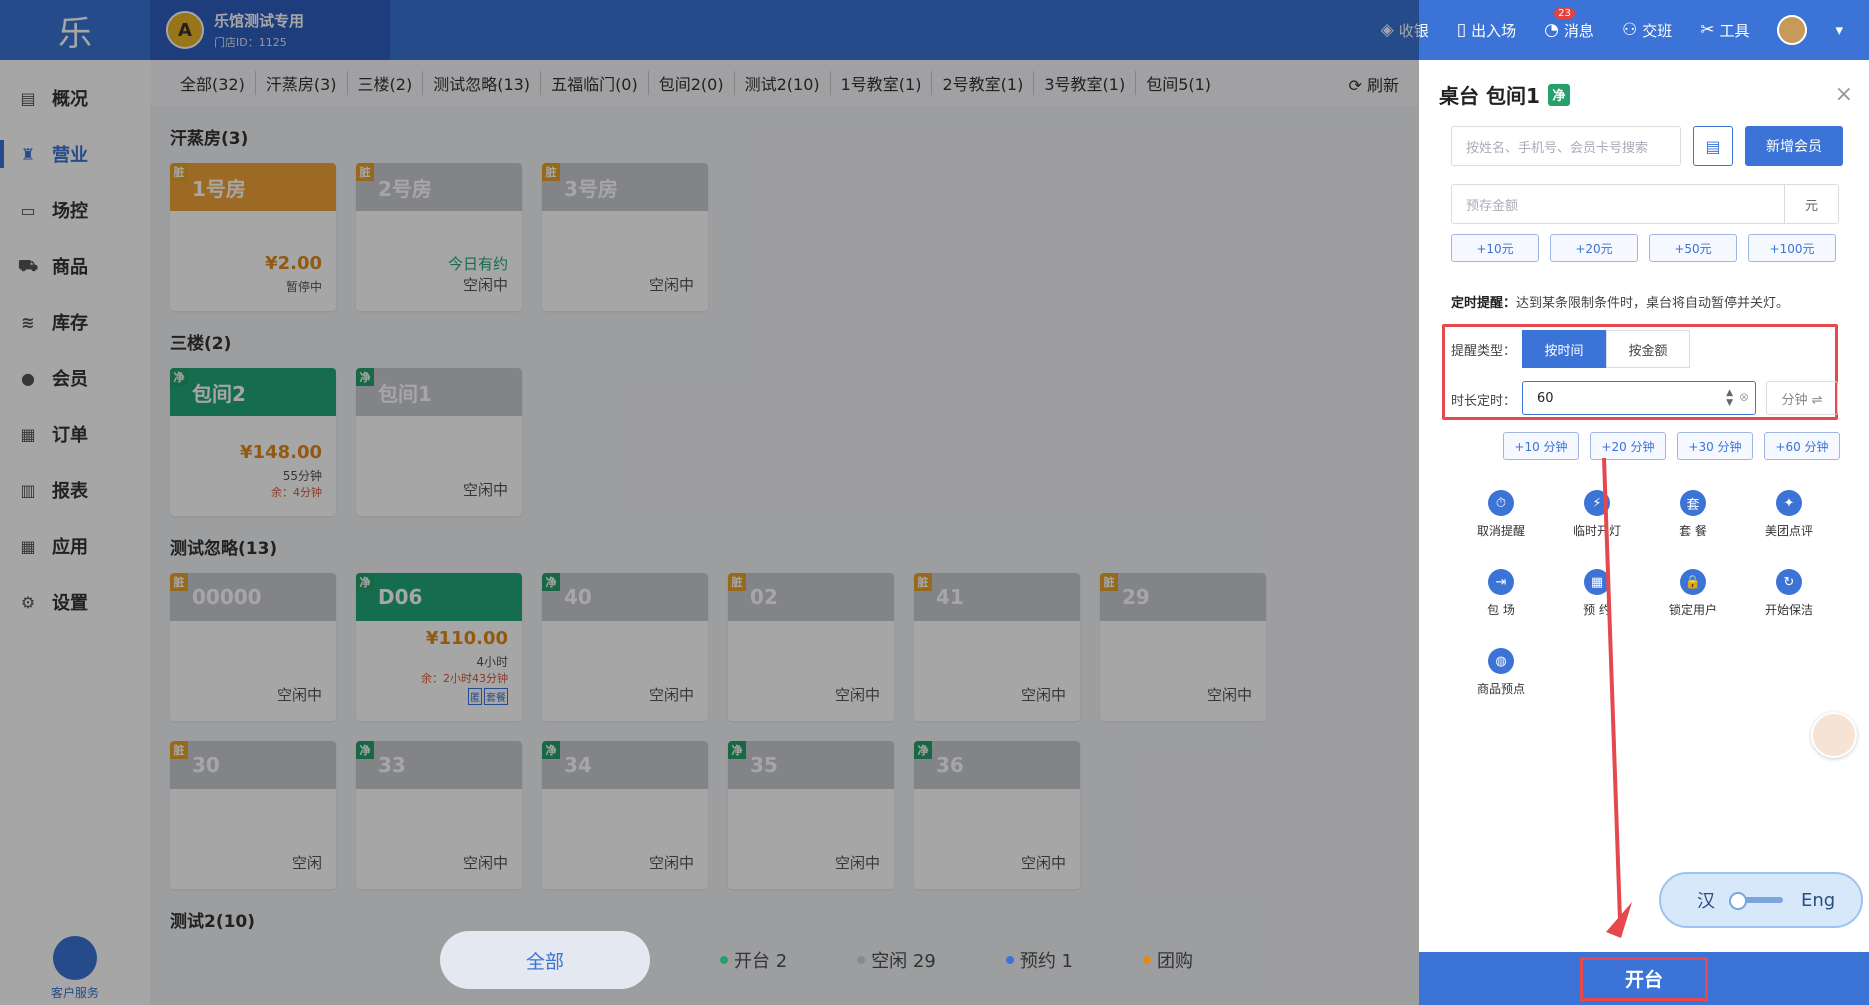  I want to click on clear-icon: ⊗, so click(1744, 397).